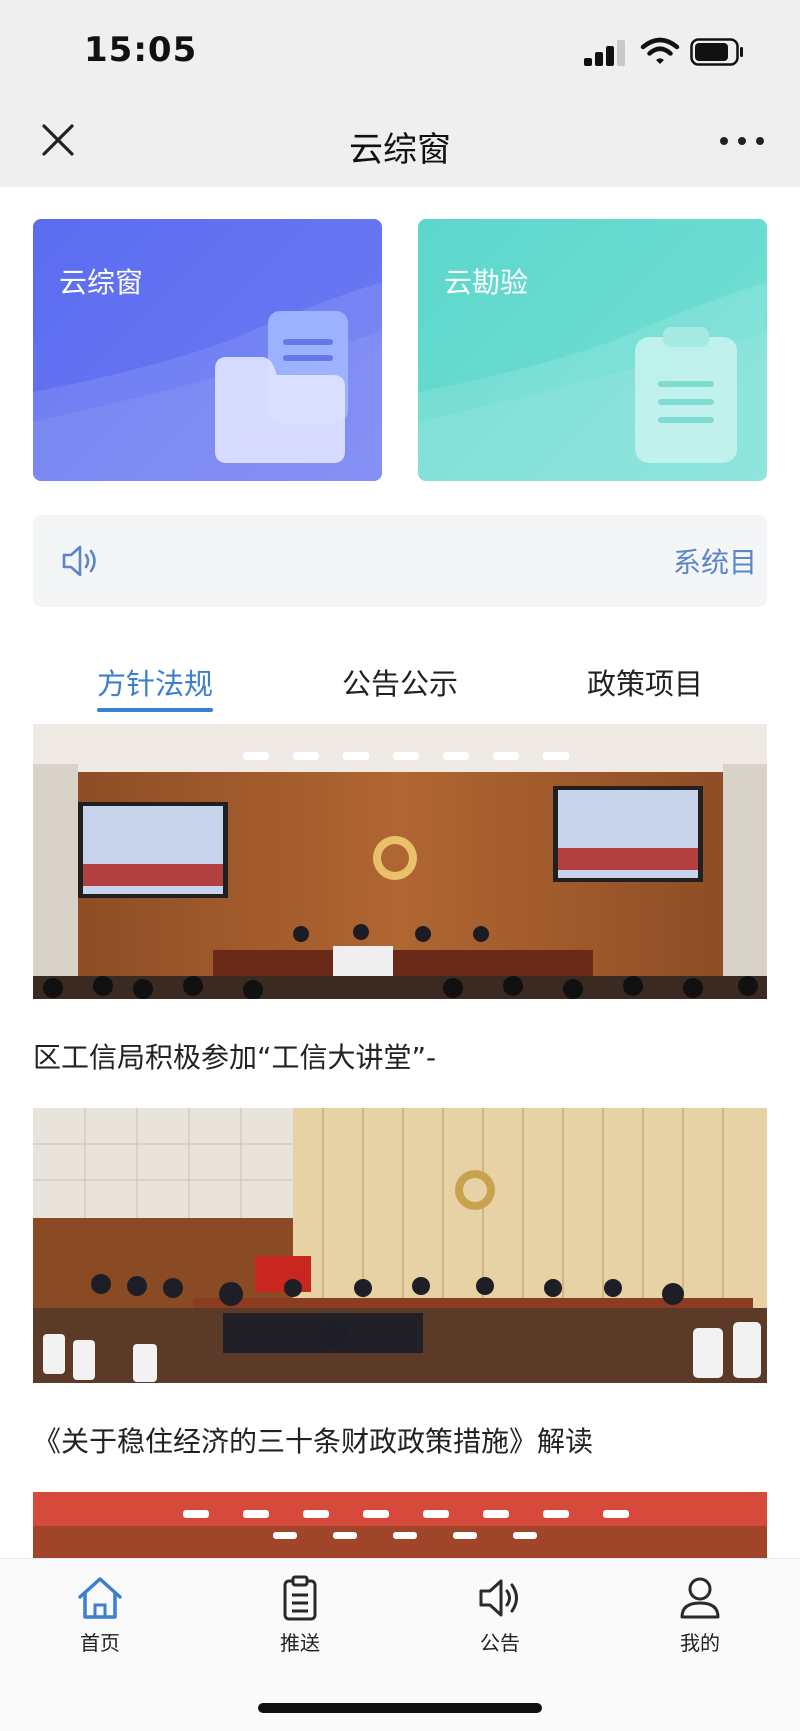 The width and height of the screenshot is (800, 1731). Describe the element at coordinates (486, 282) in the screenshot. I see `card-label: 云勘验` at that location.